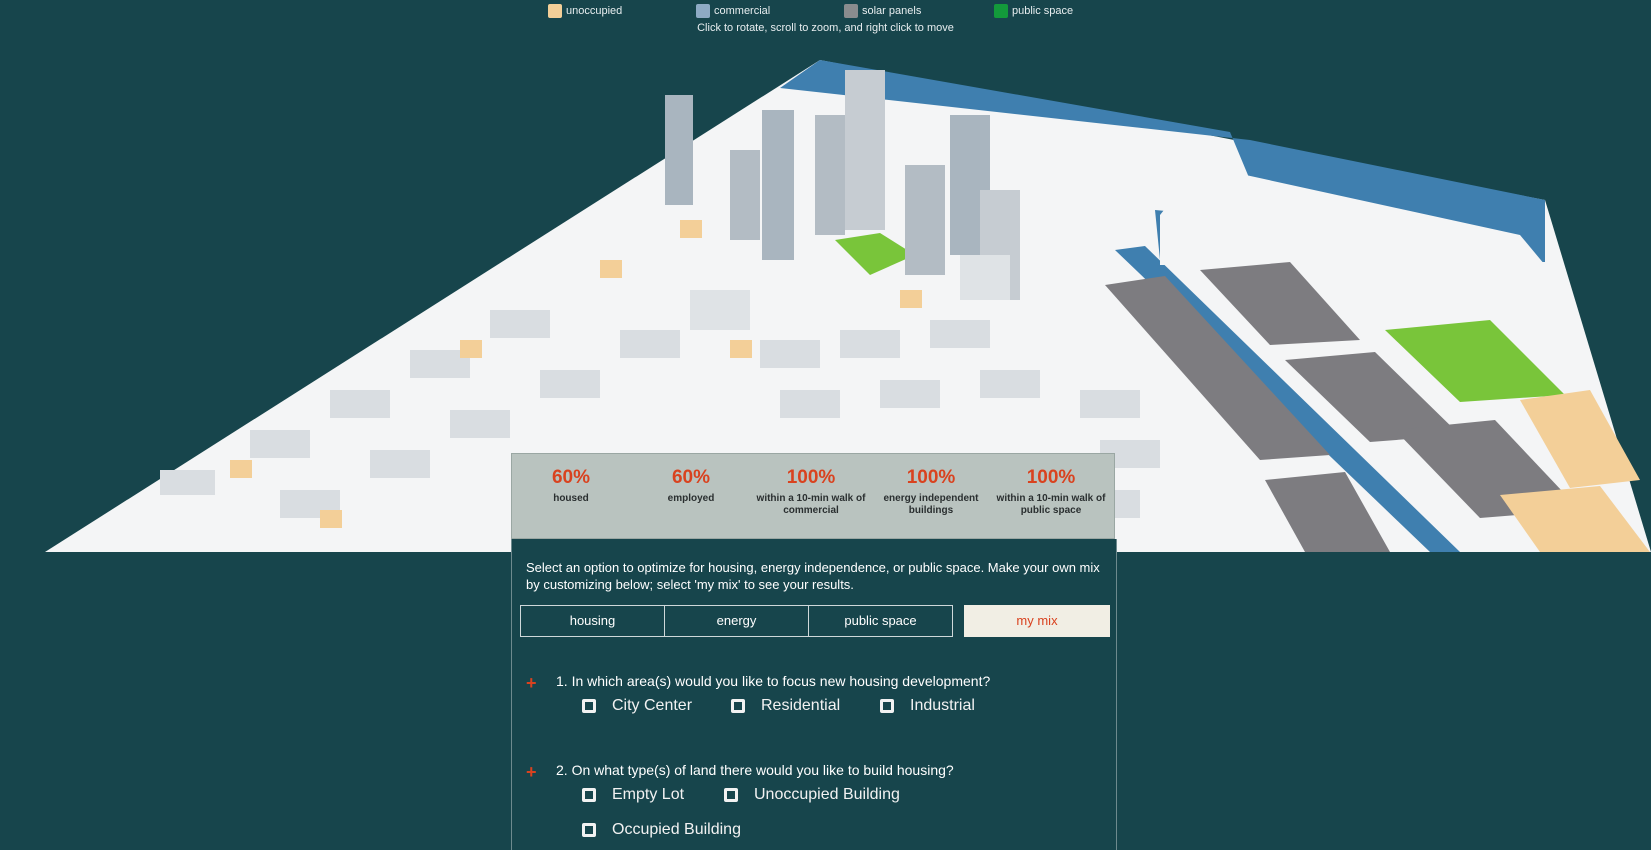  I want to click on legend-public-space: public space, so click(1033, 11).